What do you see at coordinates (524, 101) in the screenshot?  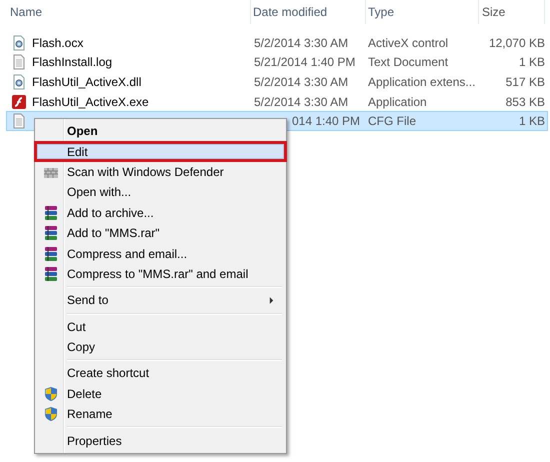 I see `size-cell-text: 853 KB` at bounding box center [524, 101].